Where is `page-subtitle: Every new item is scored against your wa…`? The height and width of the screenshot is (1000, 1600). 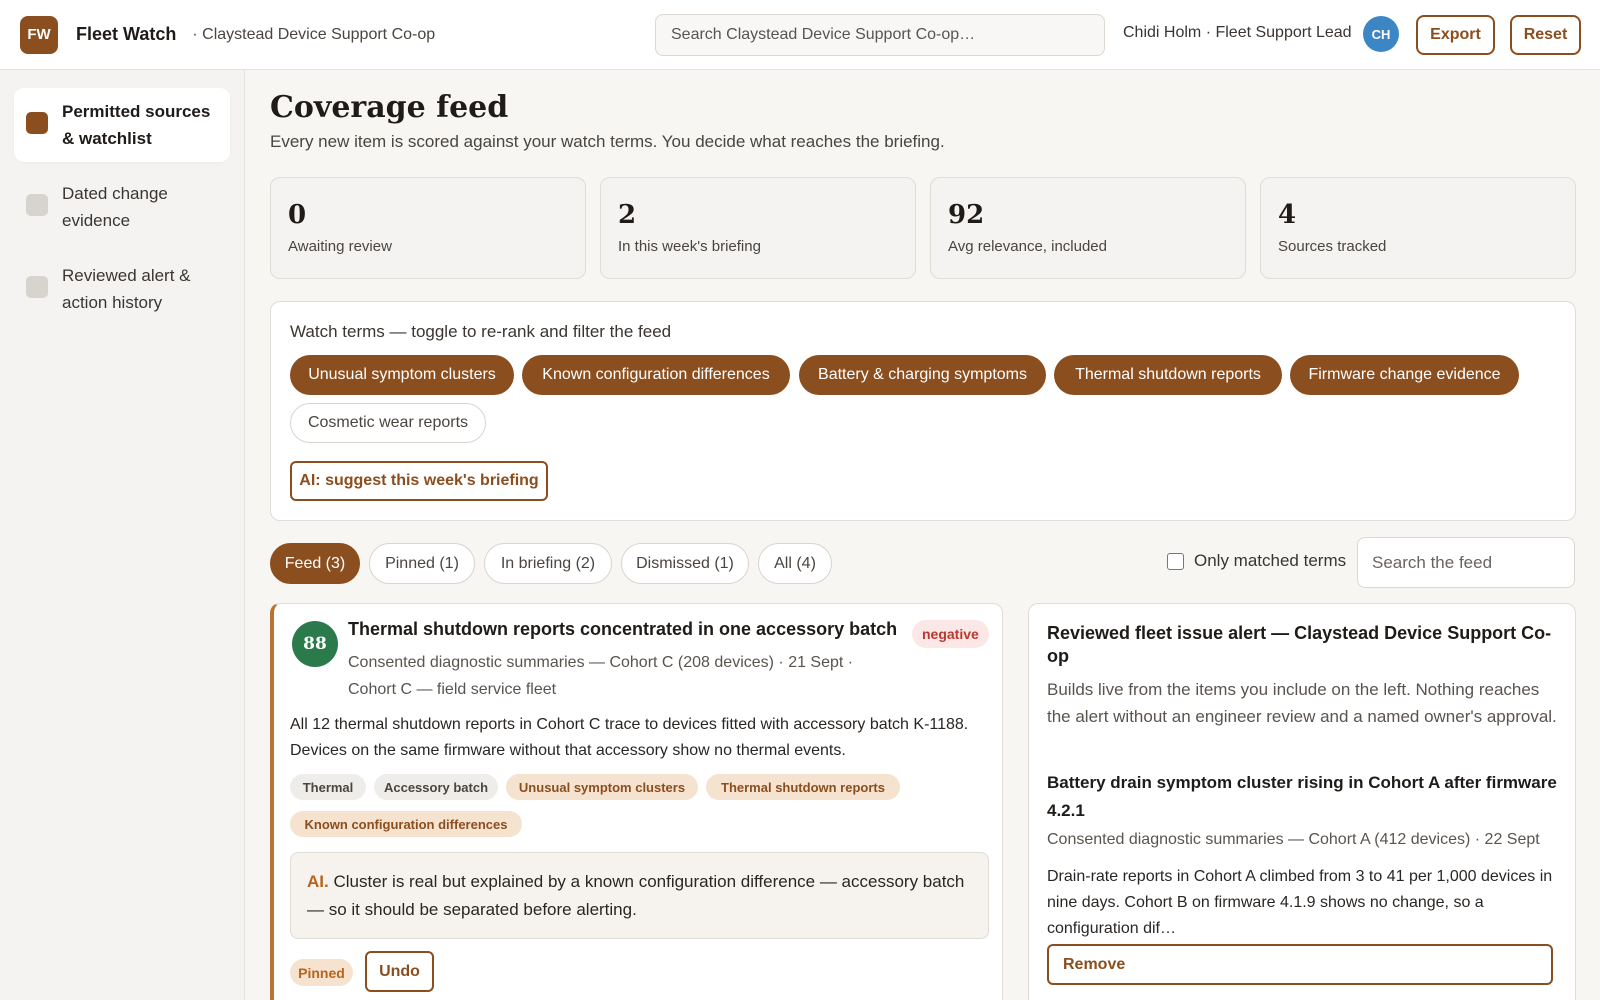 page-subtitle: Every new item is scored against your wa… is located at coordinates (607, 141).